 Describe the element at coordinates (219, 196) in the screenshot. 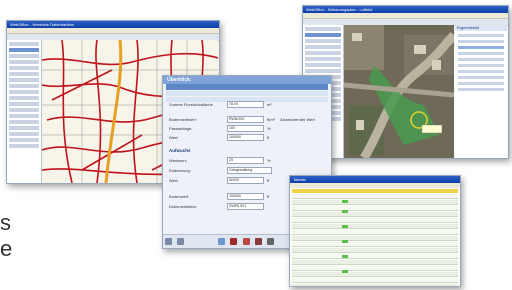

I see `form-row: Bodenwert: 150000 €` at that location.